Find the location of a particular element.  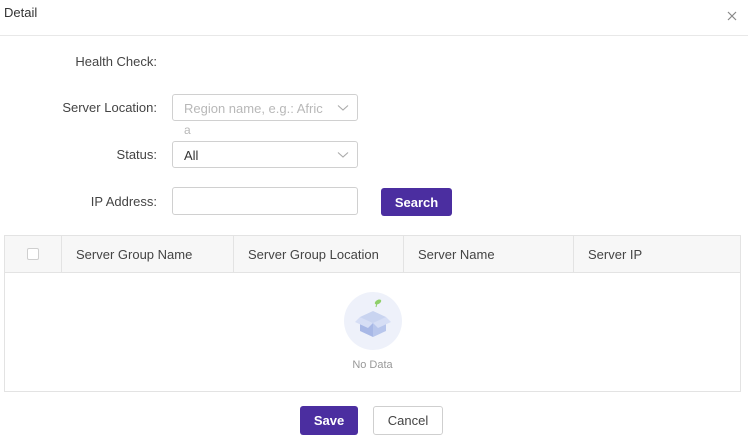

ip-address-label: IP Address: is located at coordinates (123, 201).